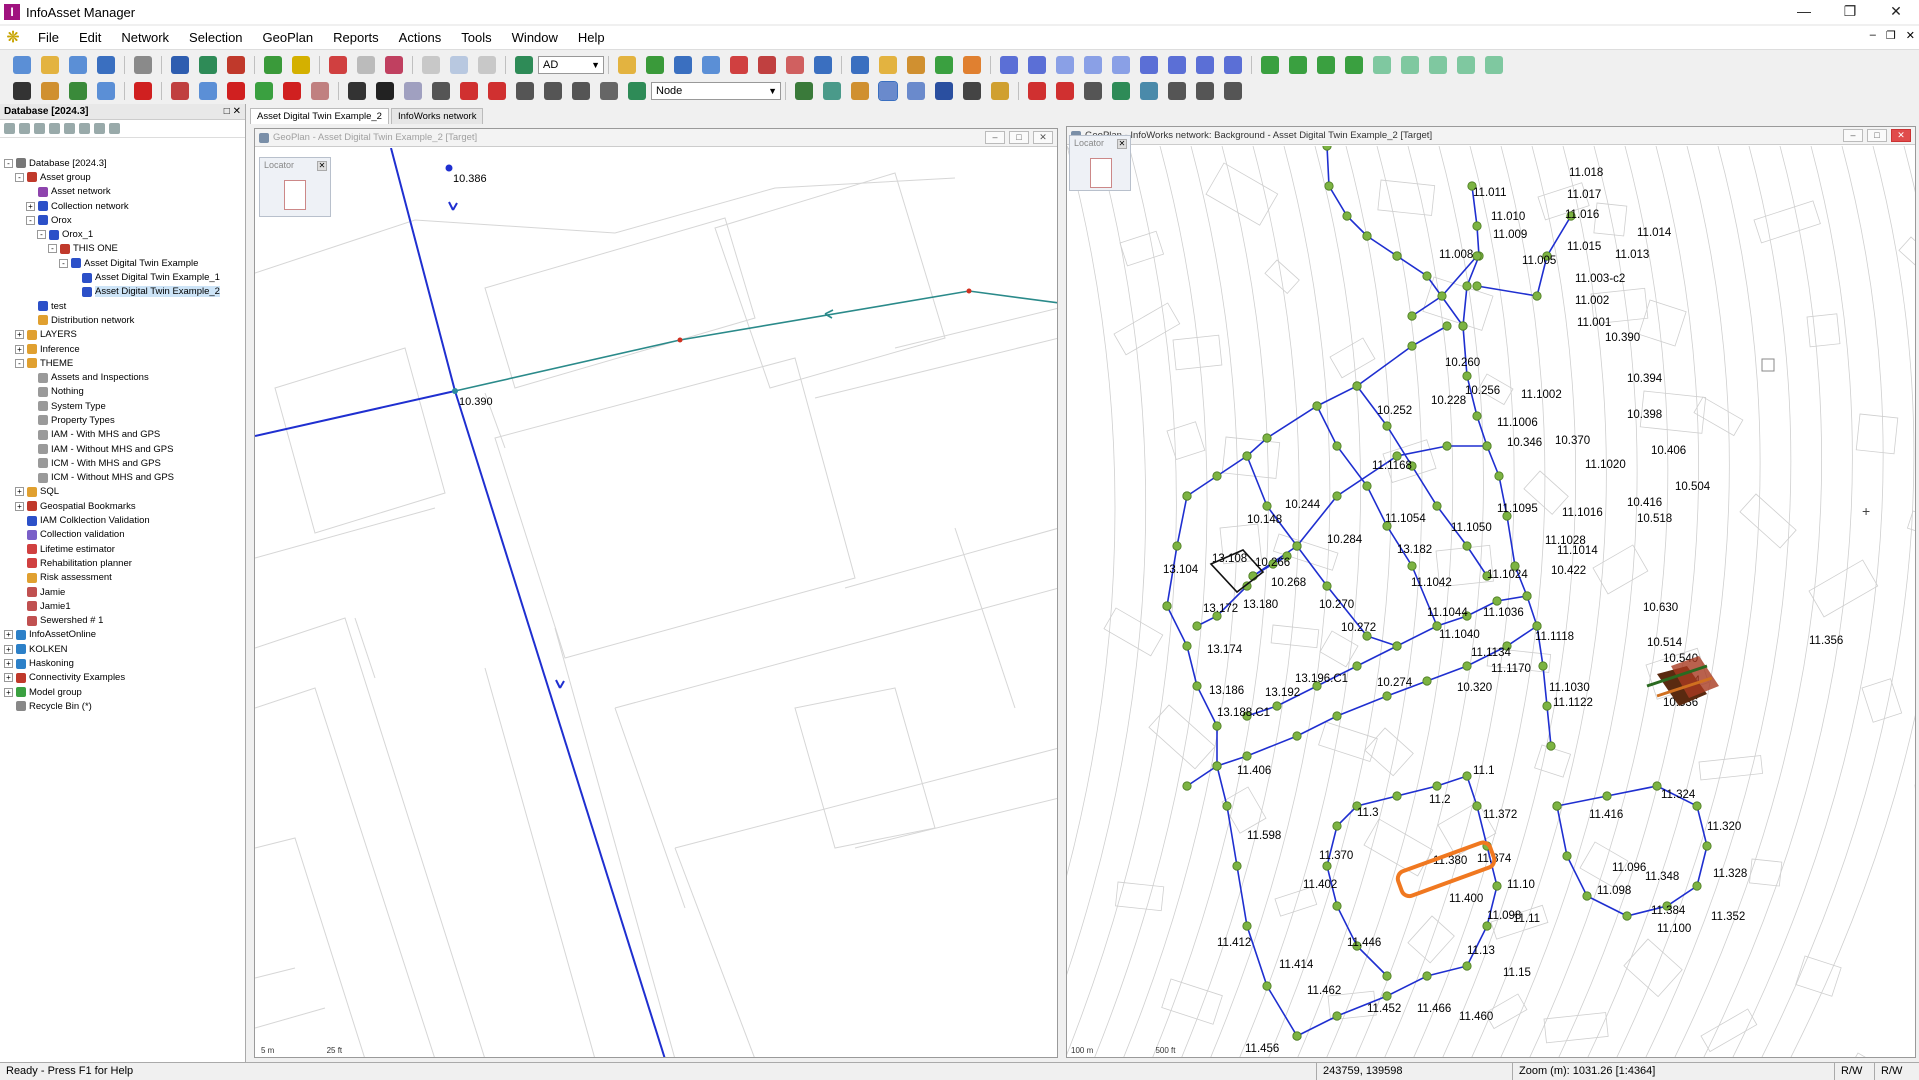 The image size is (1919, 1080). Describe the element at coordinates (356, 37) in the screenshot. I see `menu-reports: Reports` at that location.